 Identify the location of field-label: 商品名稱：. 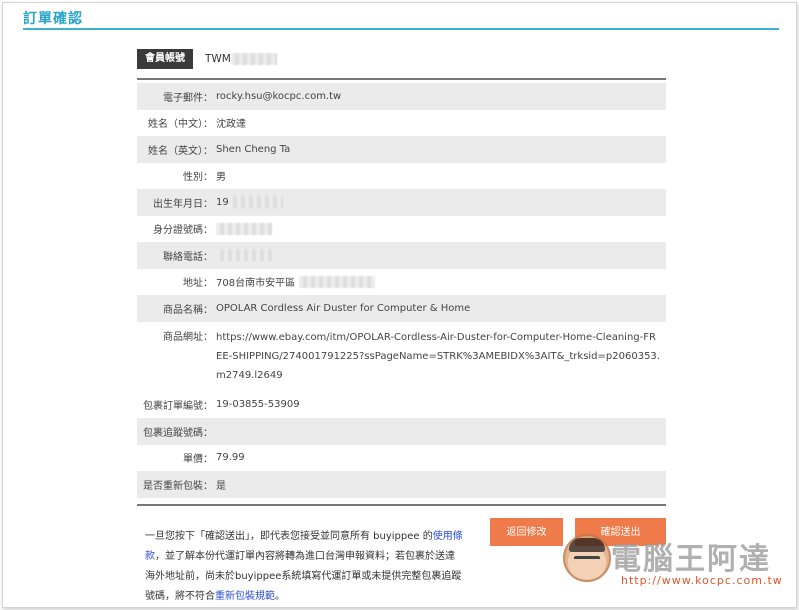
(188, 310).